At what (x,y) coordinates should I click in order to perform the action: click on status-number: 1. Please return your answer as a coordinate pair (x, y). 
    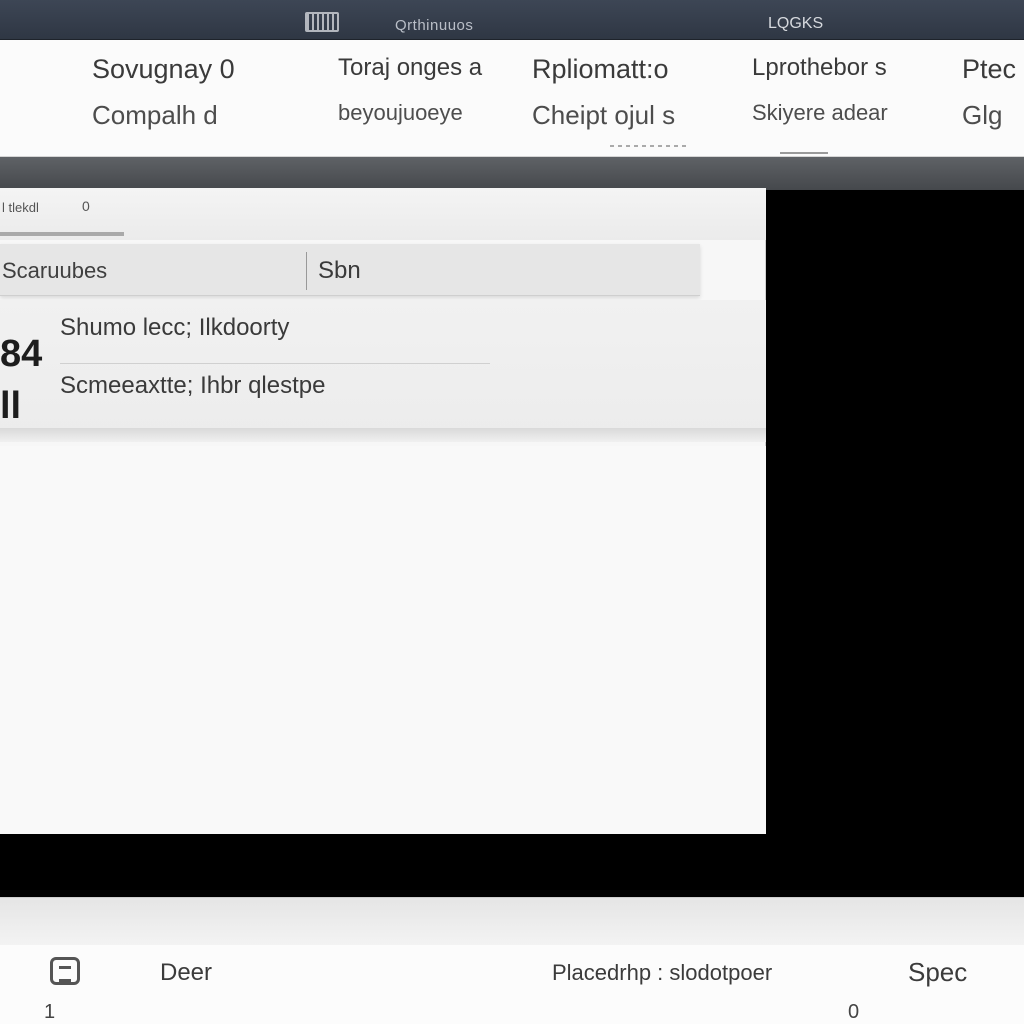
    Looking at the image, I should click on (50, 1012).